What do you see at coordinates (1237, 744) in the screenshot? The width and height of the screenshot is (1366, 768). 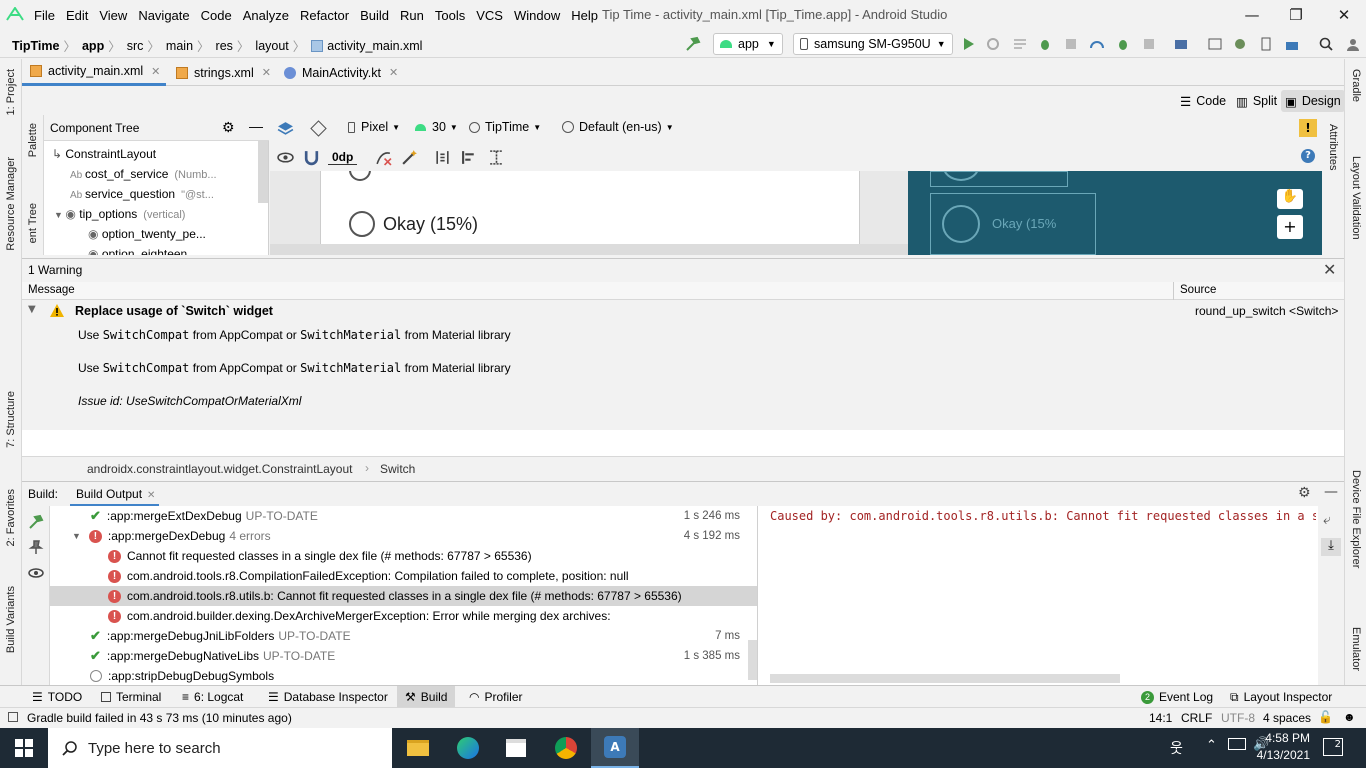 I see `battery-icon` at bounding box center [1237, 744].